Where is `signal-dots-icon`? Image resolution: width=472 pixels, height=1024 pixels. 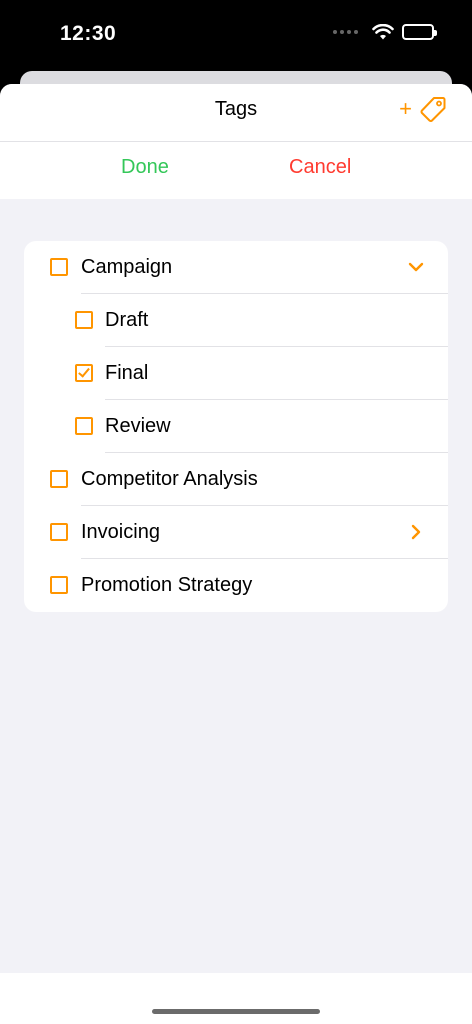 signal-dots-icon is located at coordinates (345, 32).